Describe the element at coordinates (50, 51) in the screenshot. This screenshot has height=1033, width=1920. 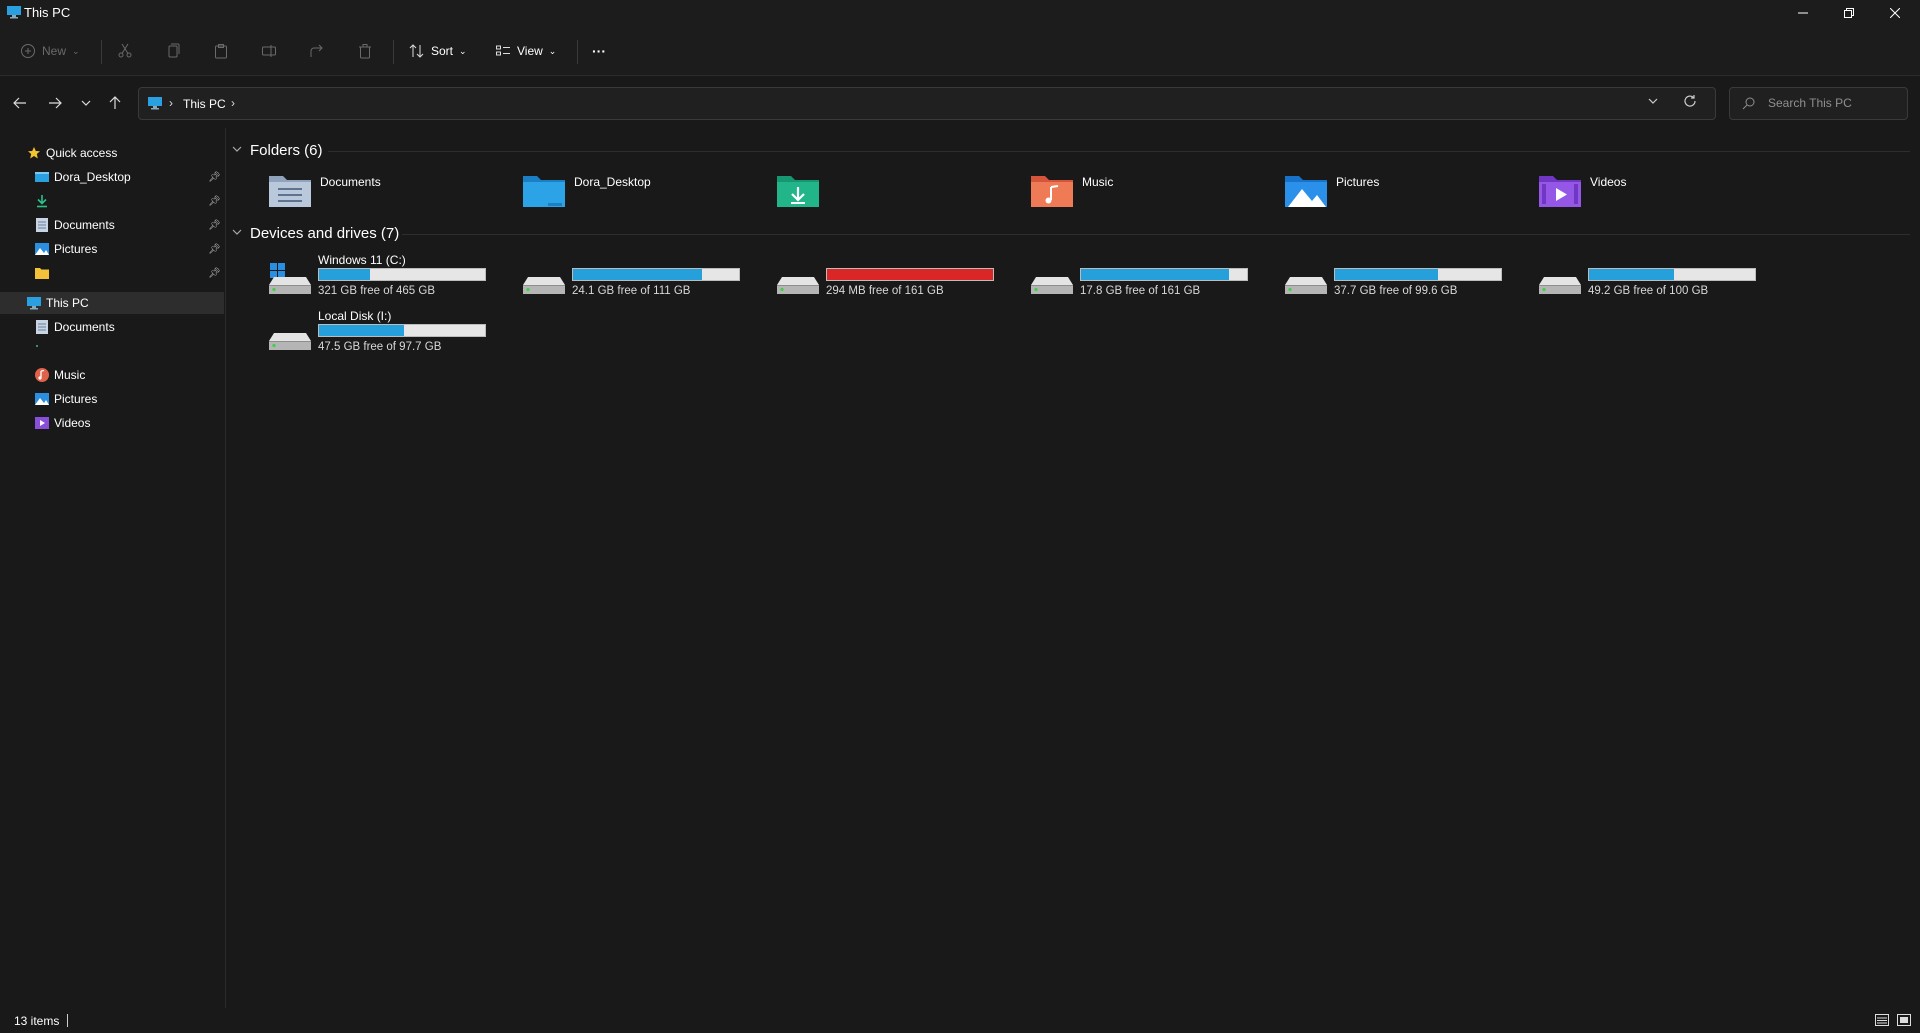
I see `new-button: New ⌄` at that location.